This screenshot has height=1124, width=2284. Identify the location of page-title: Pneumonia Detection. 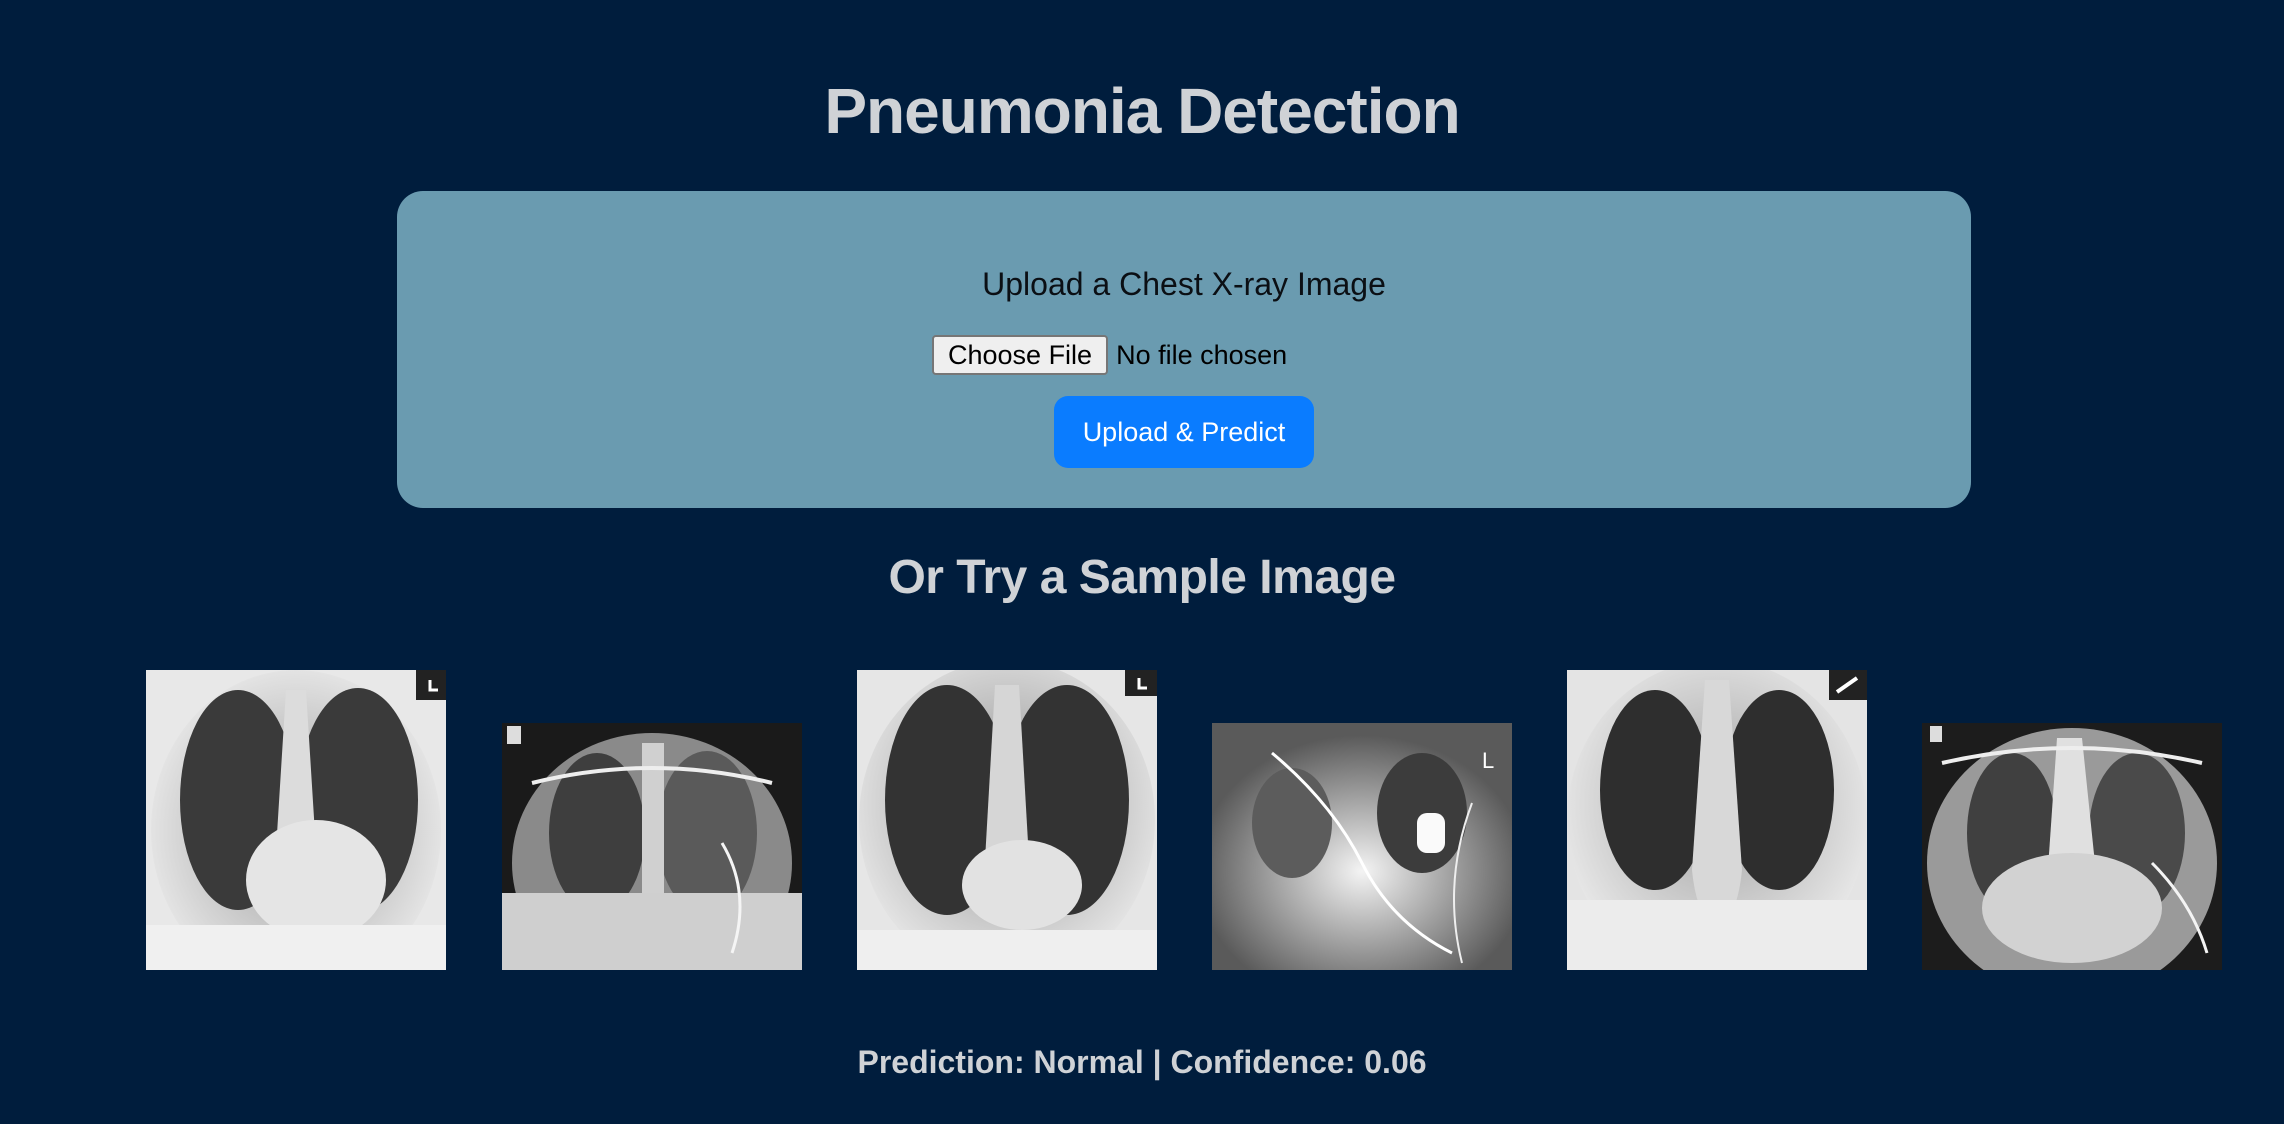
(1142, 111).